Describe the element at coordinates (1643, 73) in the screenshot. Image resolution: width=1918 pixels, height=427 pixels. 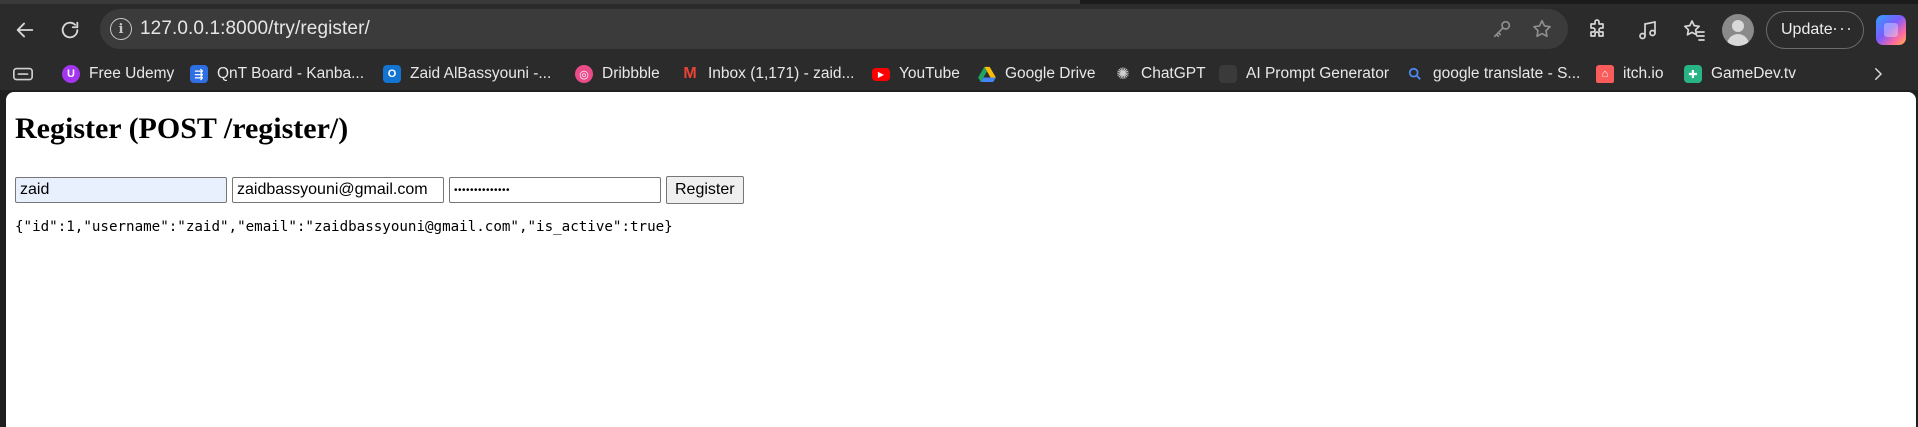
I see `bookmark-label: itch.io` at that location.